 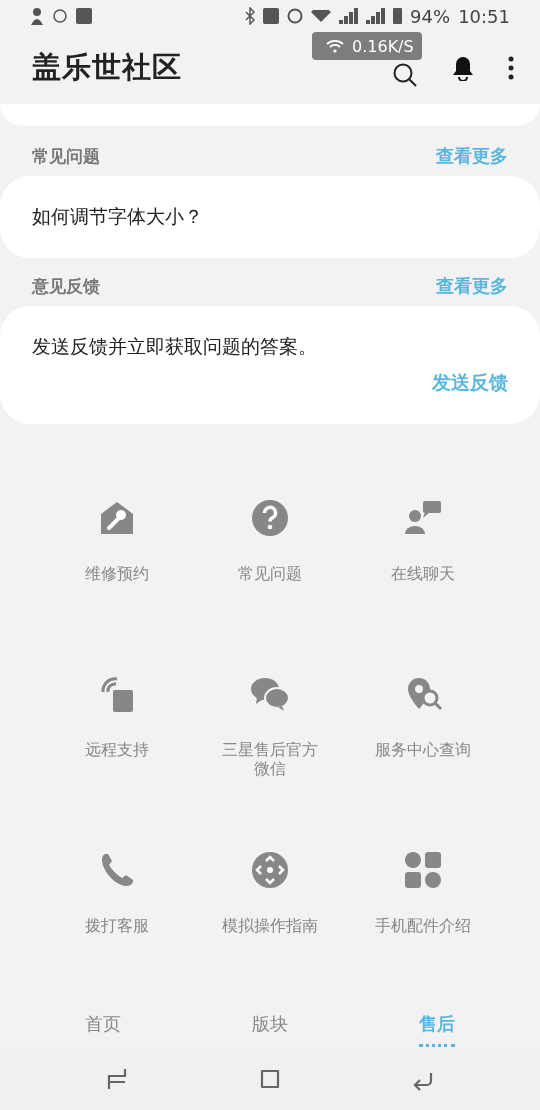 I want to click on app-title: 盖乐世社区, so click(x=107, y=67).